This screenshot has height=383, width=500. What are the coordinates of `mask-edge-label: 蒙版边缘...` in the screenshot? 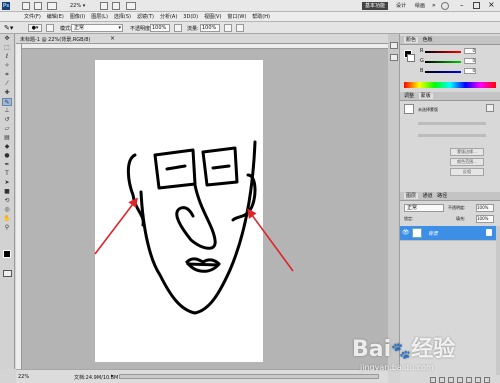 It's located at (467, 151).